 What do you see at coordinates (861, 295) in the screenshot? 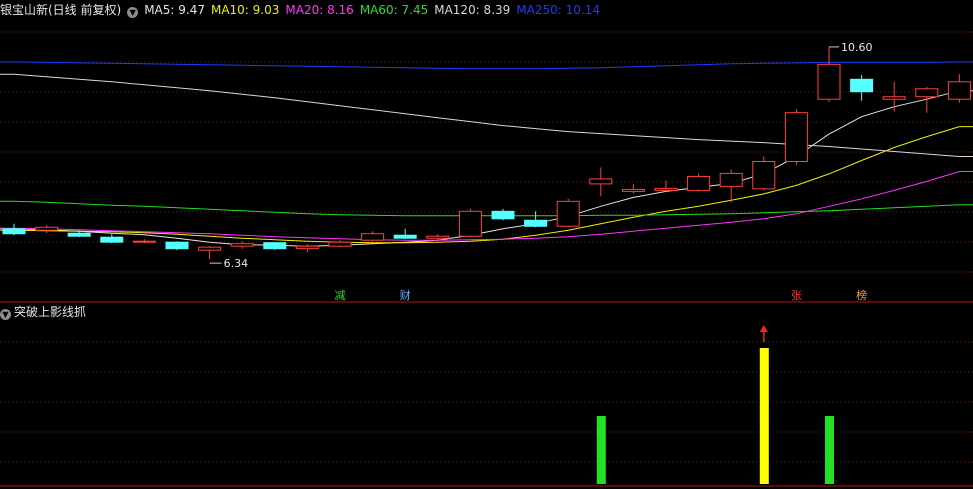
I see `event-marker: 榜` at bounding box center [861, 295].